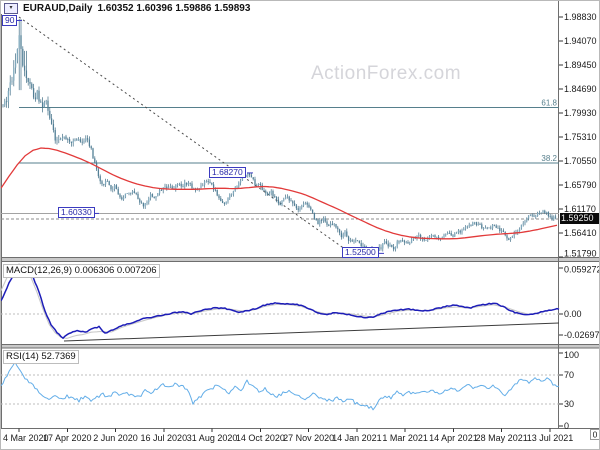 Image resolution: width=600 pixels, height=450 pixels. I want to click on price-axis-label: 1.70550, so click(580, 161).